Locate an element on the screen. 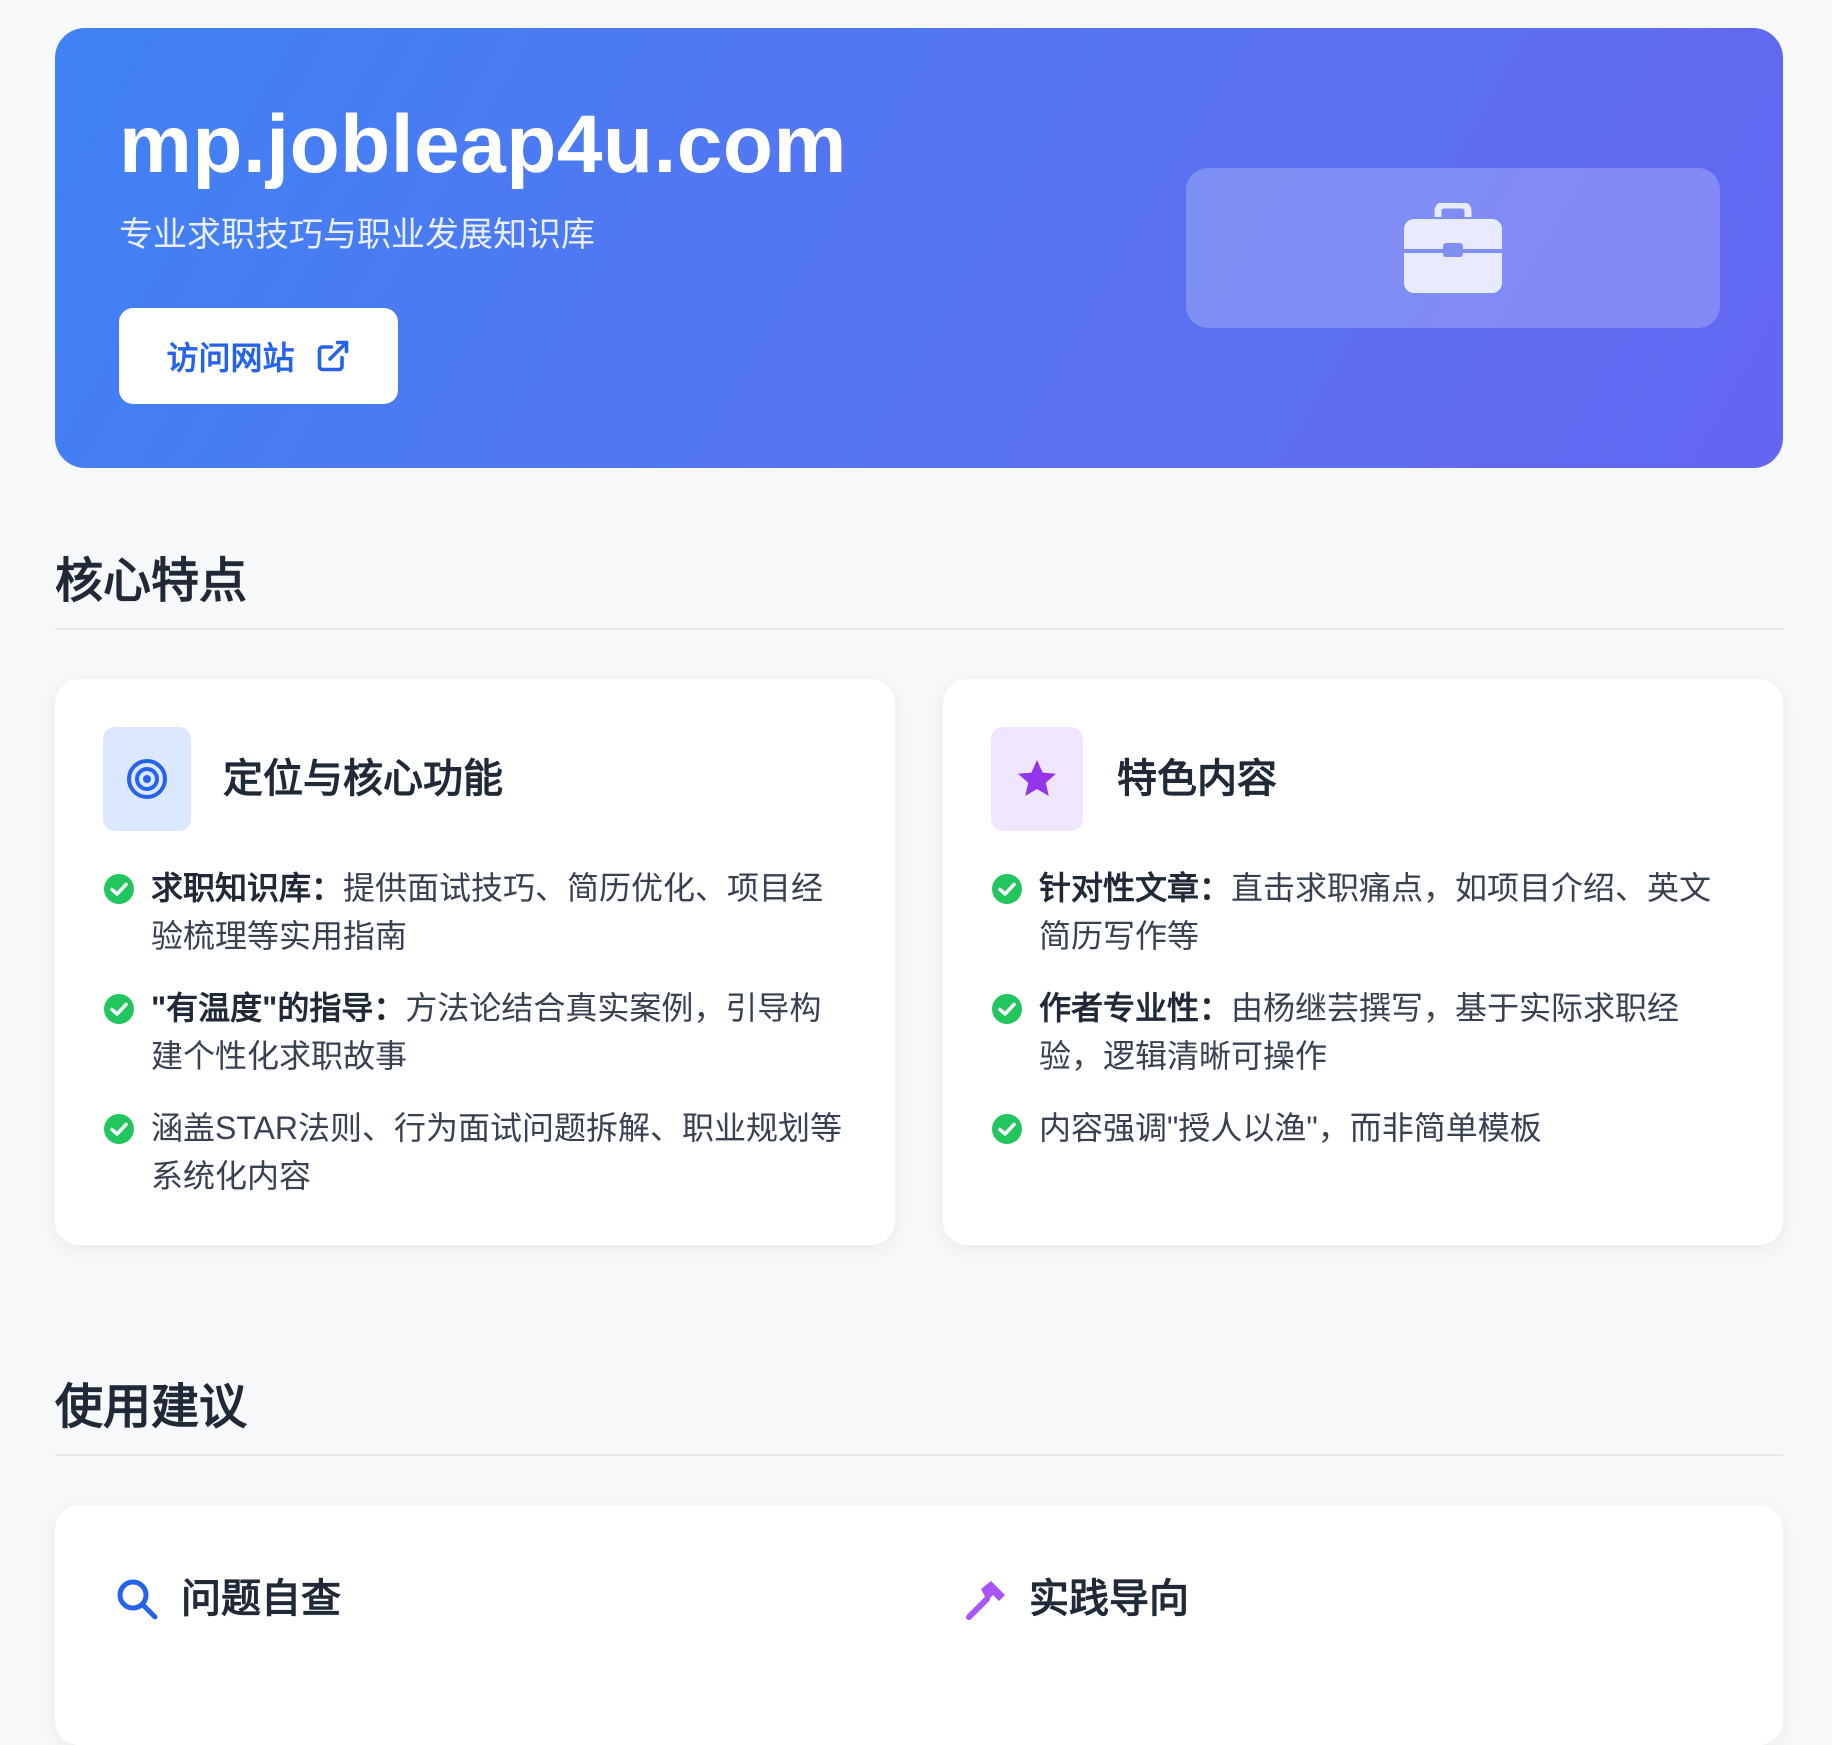 The height and width of the screenshot is (1745, 1832). list-item: "有温度"的指导：方法论结合真实案例，引导构建个性化求职故事 is located at coordinates (474, 1032).